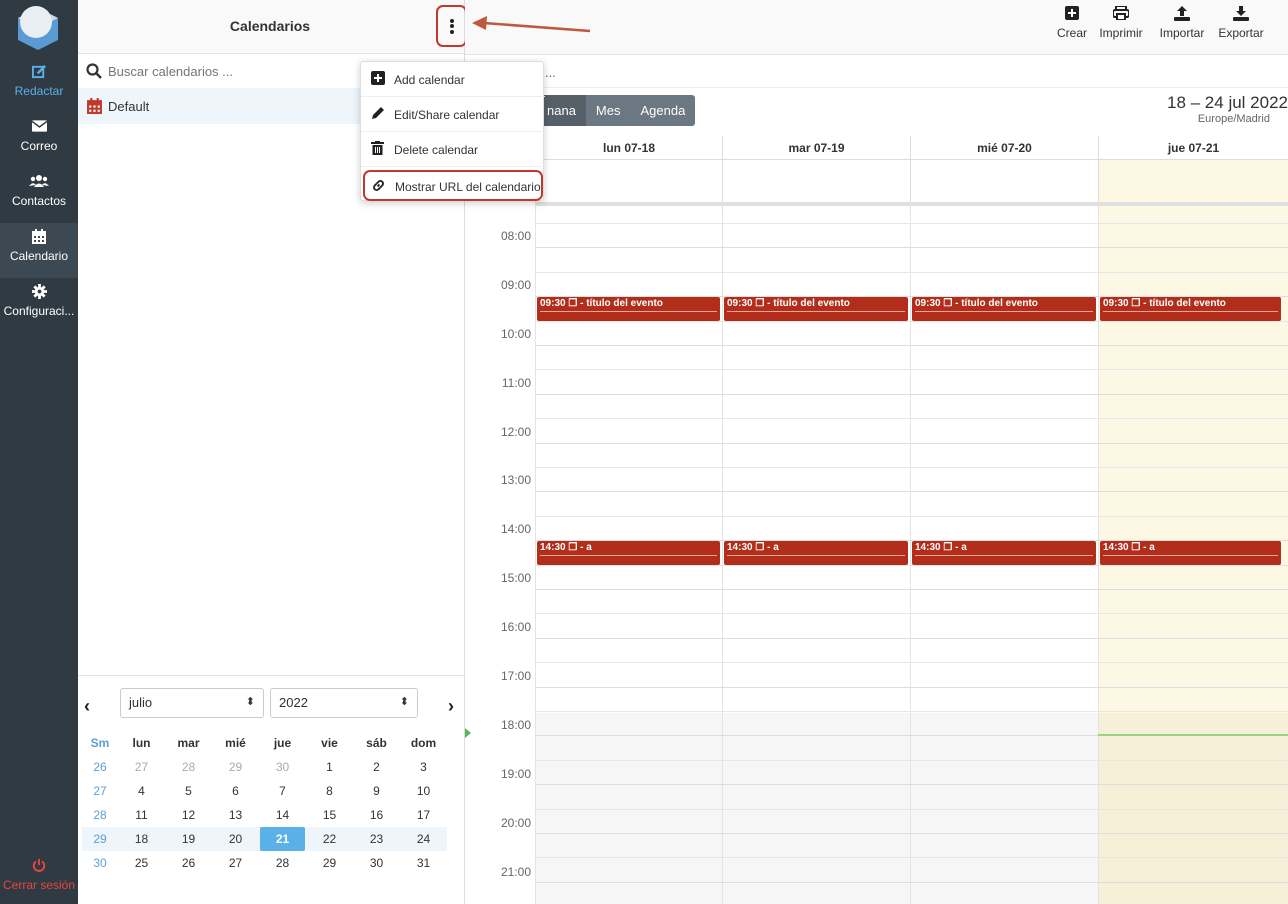 Image resolution: width=1288 pixels, height=904 pixels. I want to click on day-cell: 24, so click(423, 839).